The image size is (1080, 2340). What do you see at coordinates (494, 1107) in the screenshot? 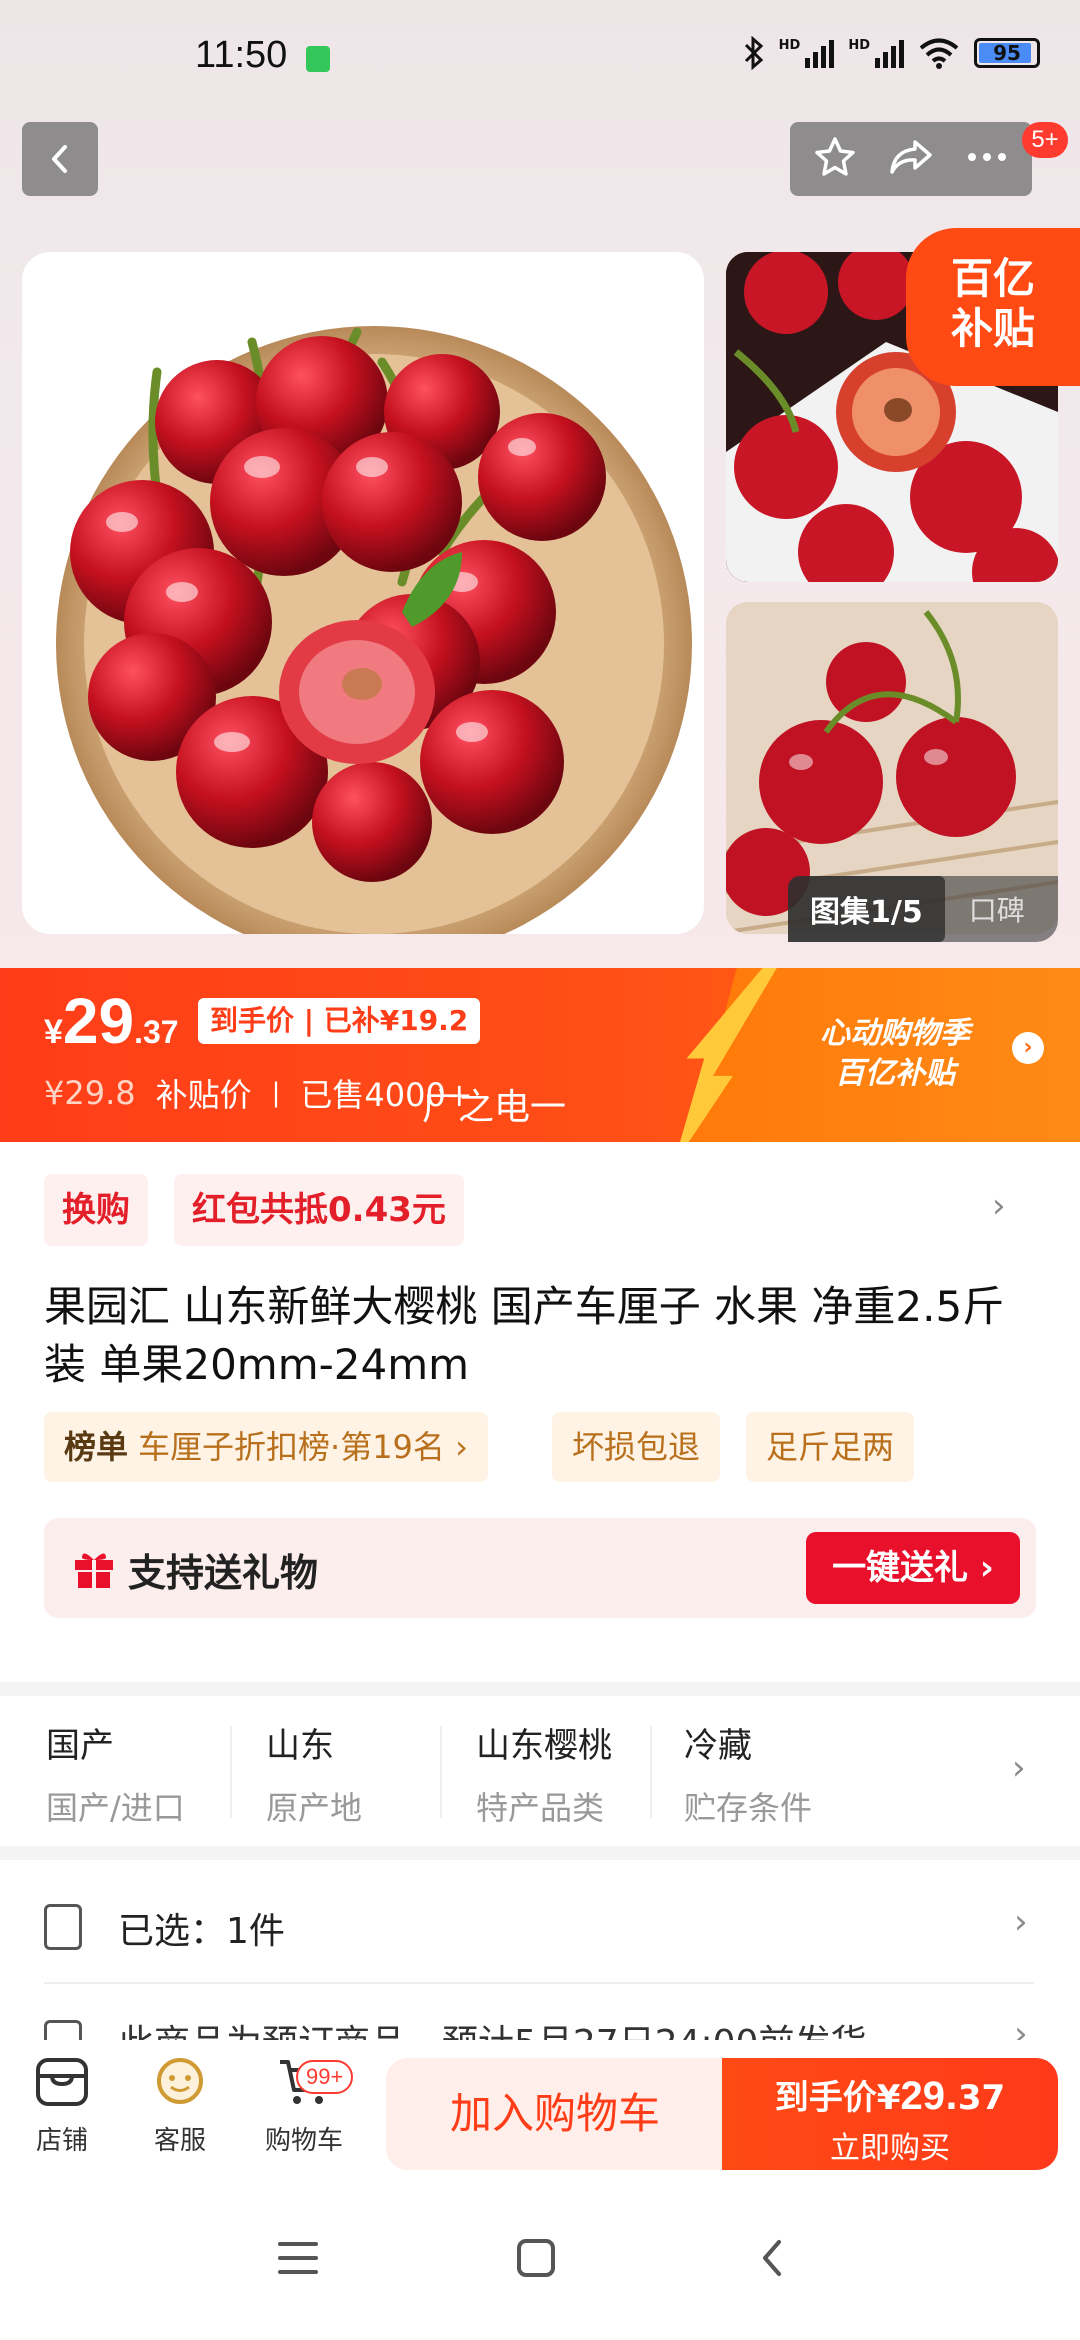
I see `watermark-text: 广之电一` at bounding box center [494, 1107].